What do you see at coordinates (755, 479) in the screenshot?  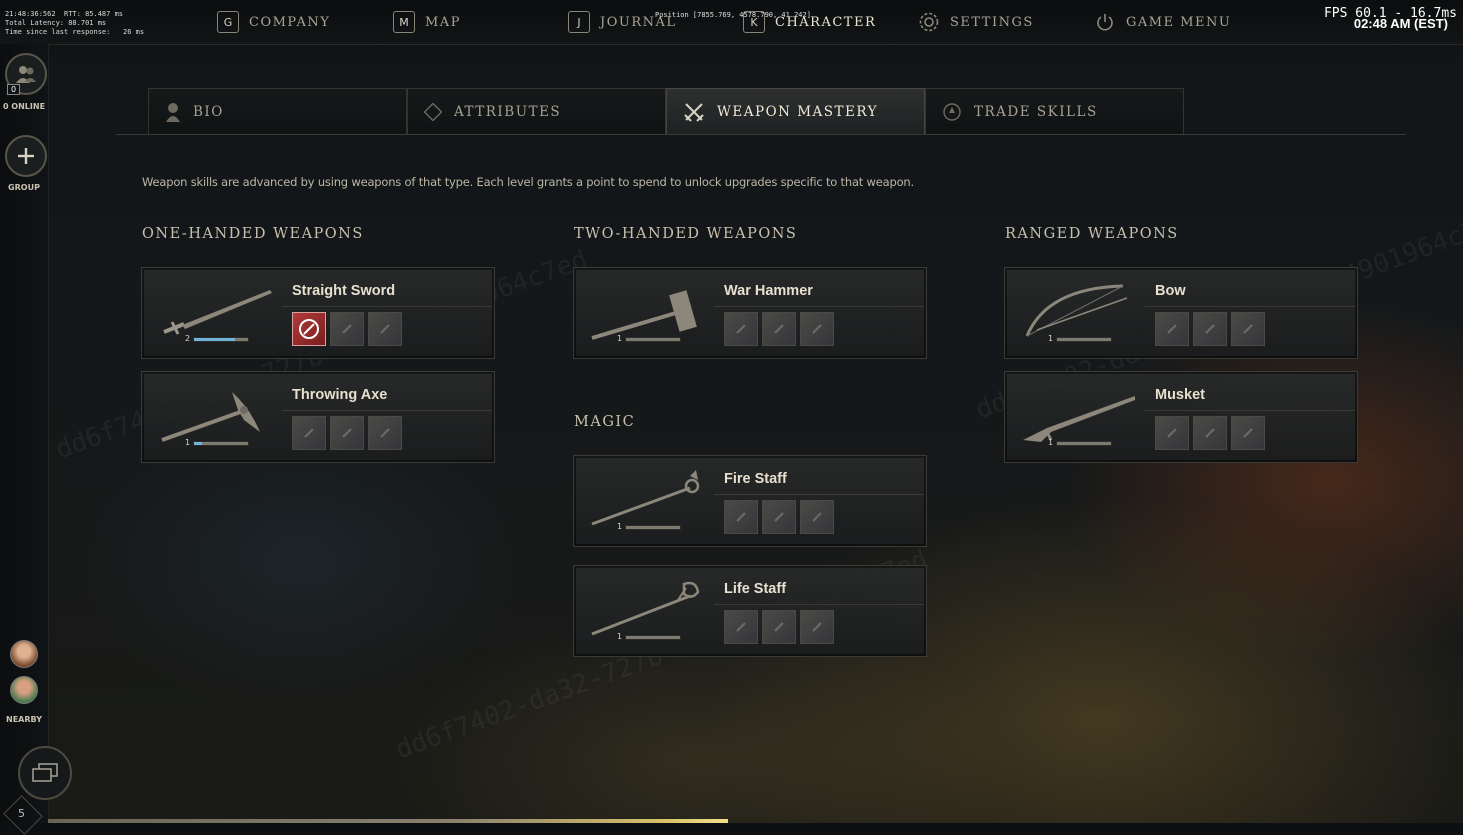 I see `weapon-name: Fire Staff` at bounding box center [755, 479].